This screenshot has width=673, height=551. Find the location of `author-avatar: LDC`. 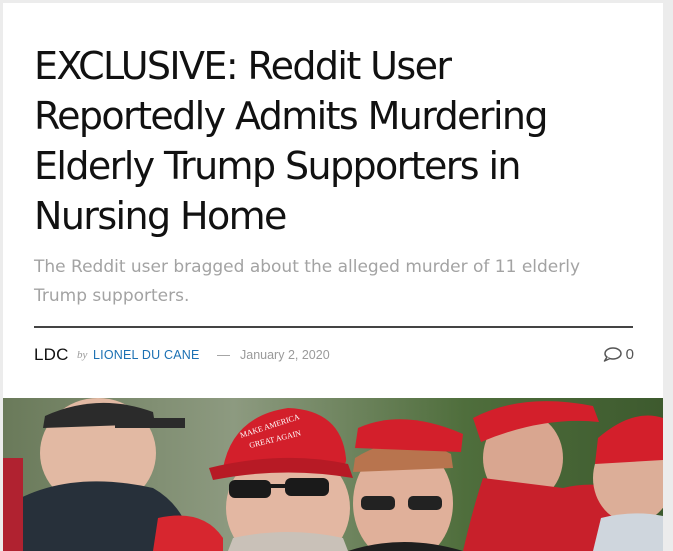

author-avatar: LDC is located at coordinates (51, 355).